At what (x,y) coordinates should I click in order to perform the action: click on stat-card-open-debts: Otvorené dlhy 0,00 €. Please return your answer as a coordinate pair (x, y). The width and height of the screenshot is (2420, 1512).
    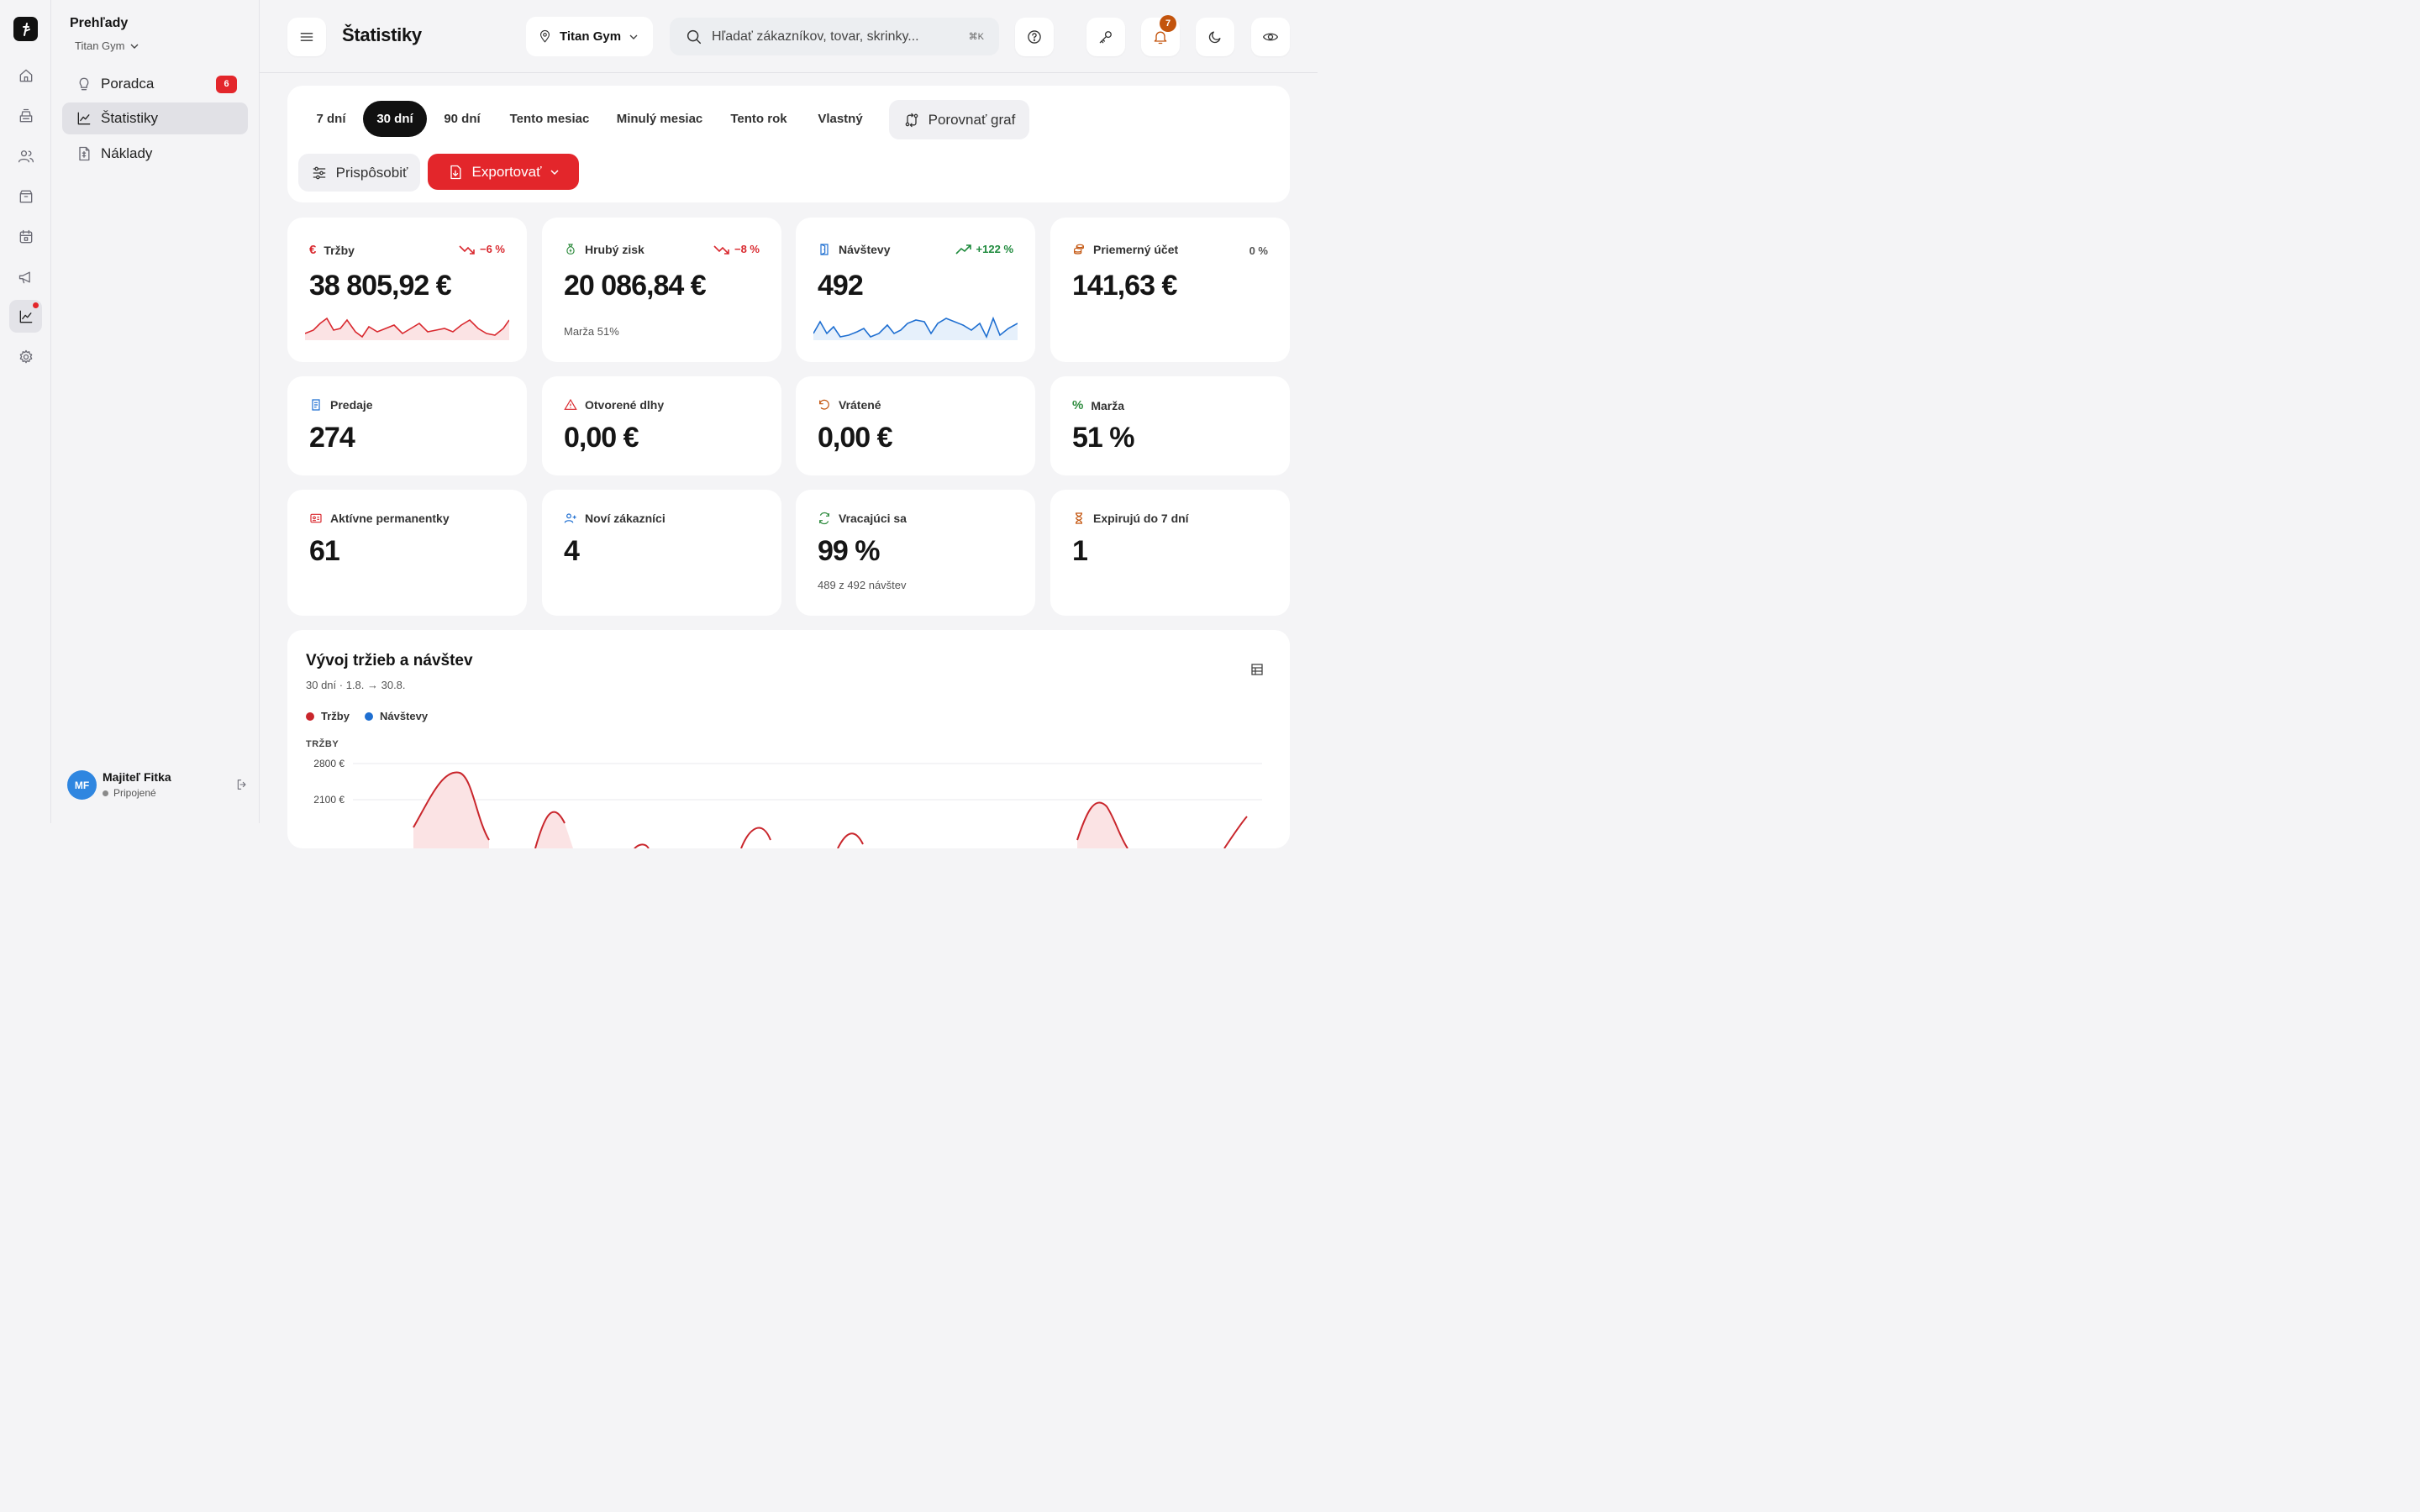
    Looking at the image, I should click on (661, 425).